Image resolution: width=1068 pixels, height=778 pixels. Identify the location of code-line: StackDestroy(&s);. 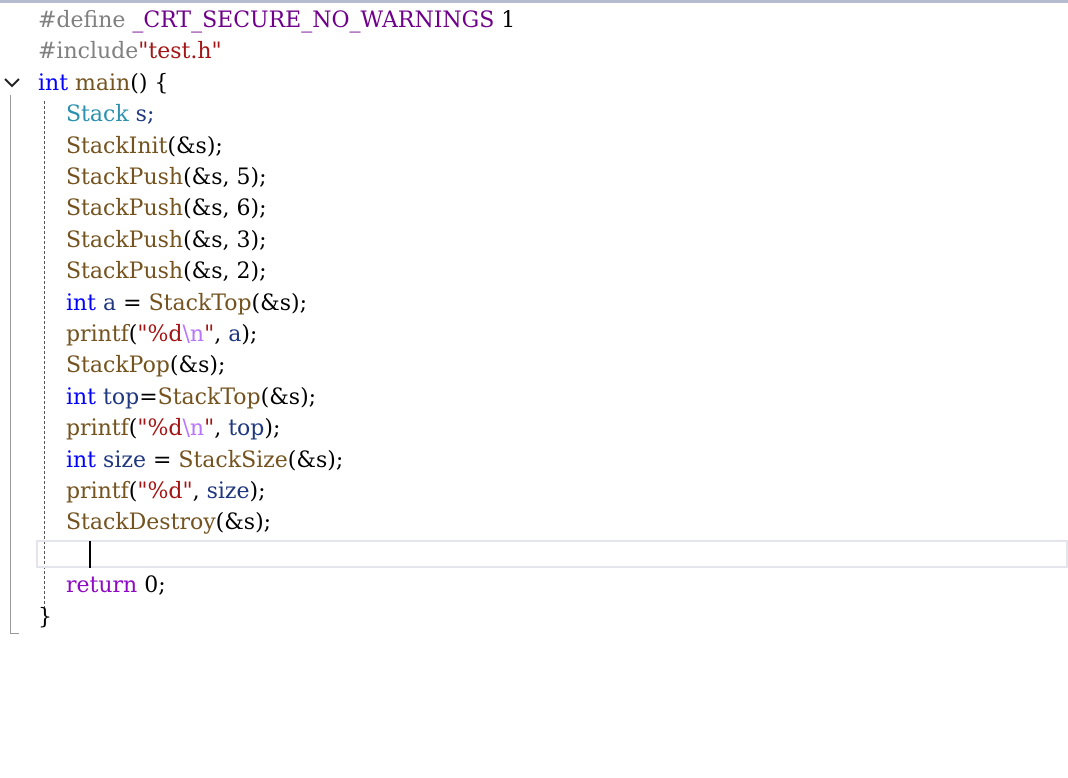
(534, 522).